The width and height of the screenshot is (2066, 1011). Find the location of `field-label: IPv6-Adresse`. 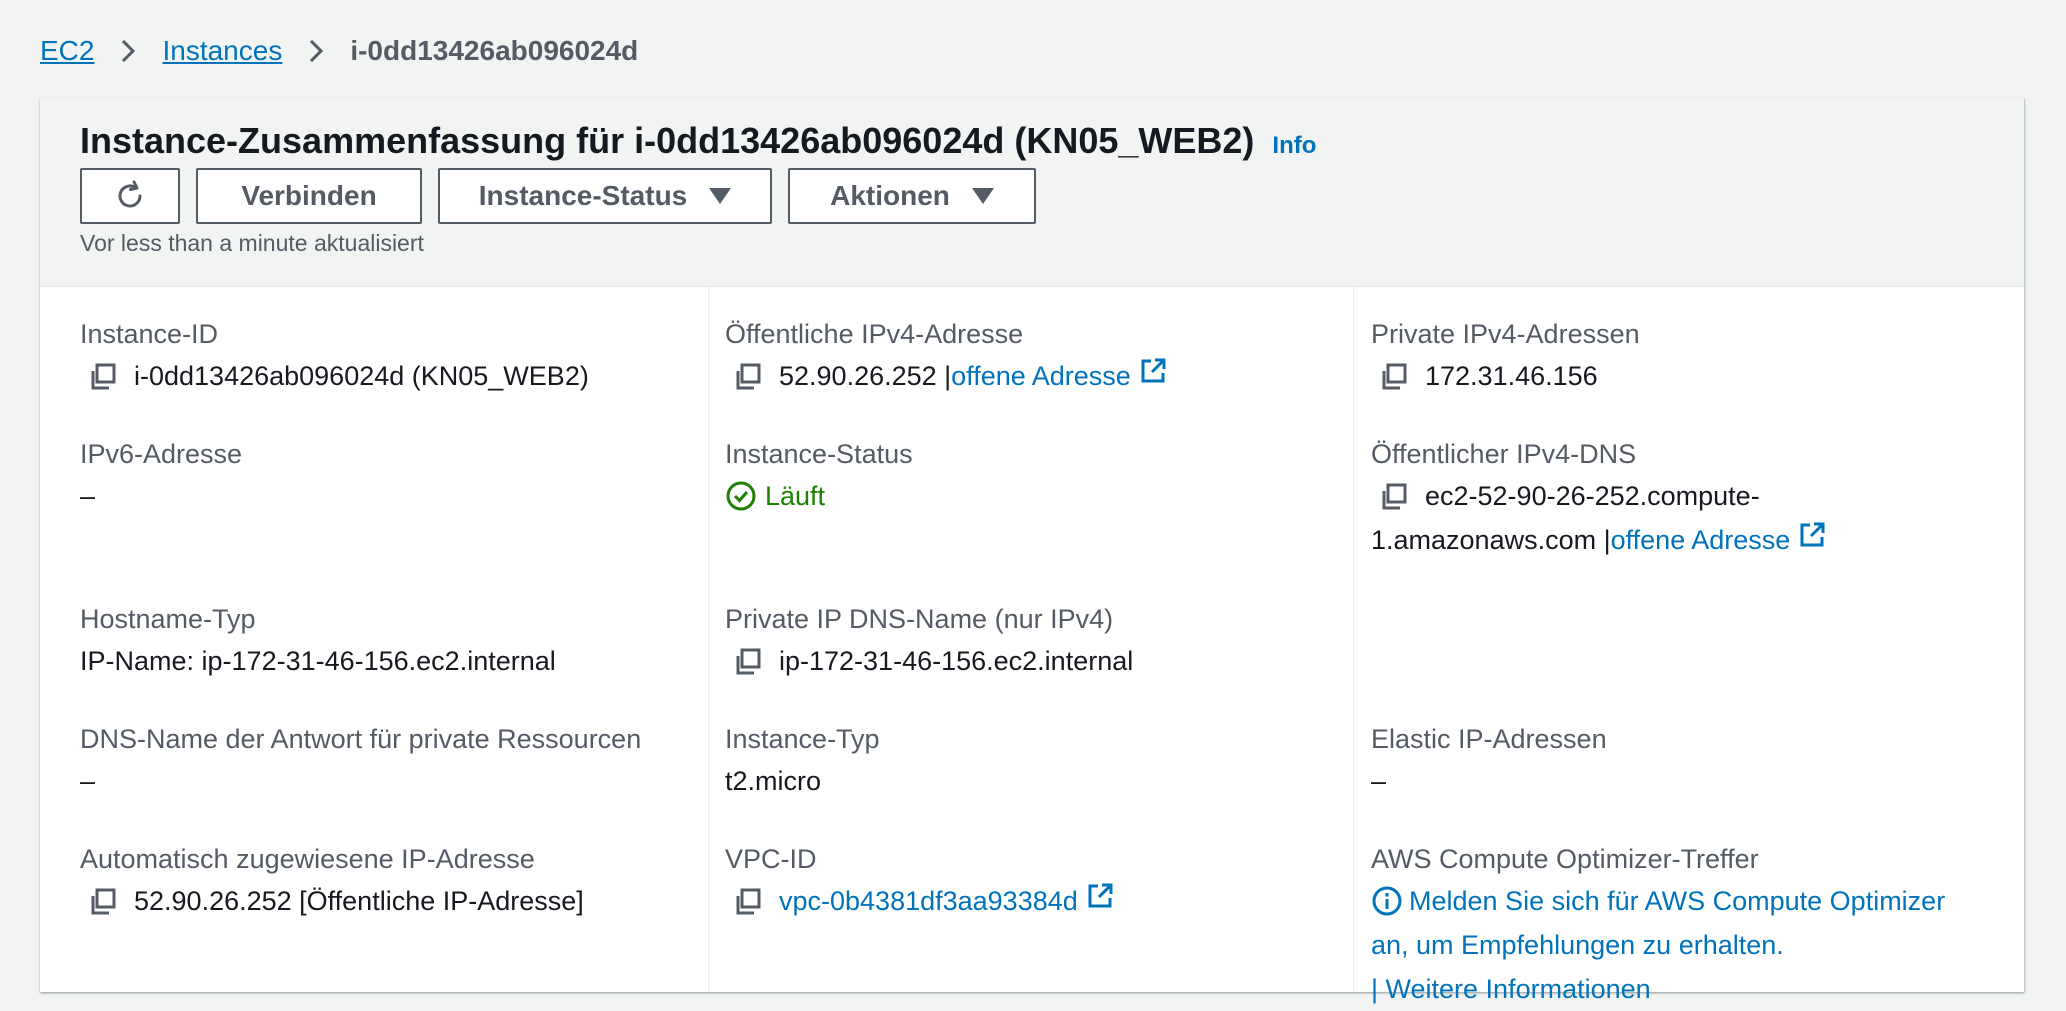

field-label: IPv6-Adresse is located at coordinates (161, 454).